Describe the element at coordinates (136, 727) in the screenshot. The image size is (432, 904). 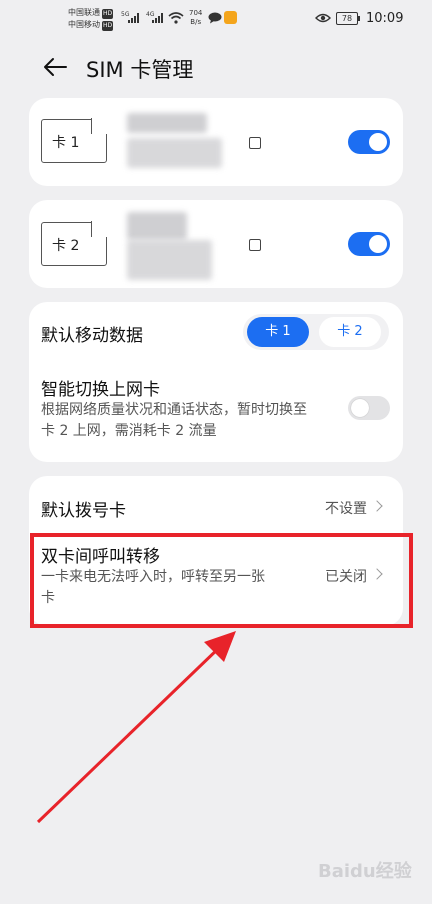
I see `annotation-arrow` at that location.